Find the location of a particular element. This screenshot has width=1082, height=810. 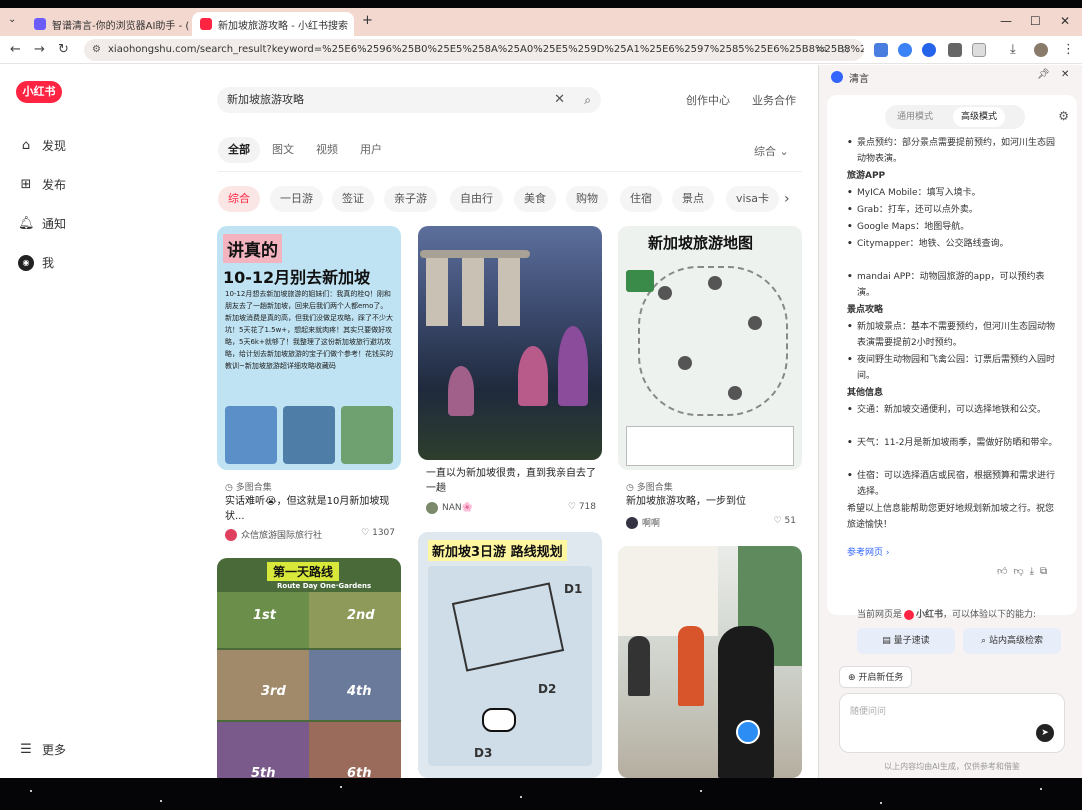

sidebar-item-me: ◉ 我 is located at coordinates (36, 262).